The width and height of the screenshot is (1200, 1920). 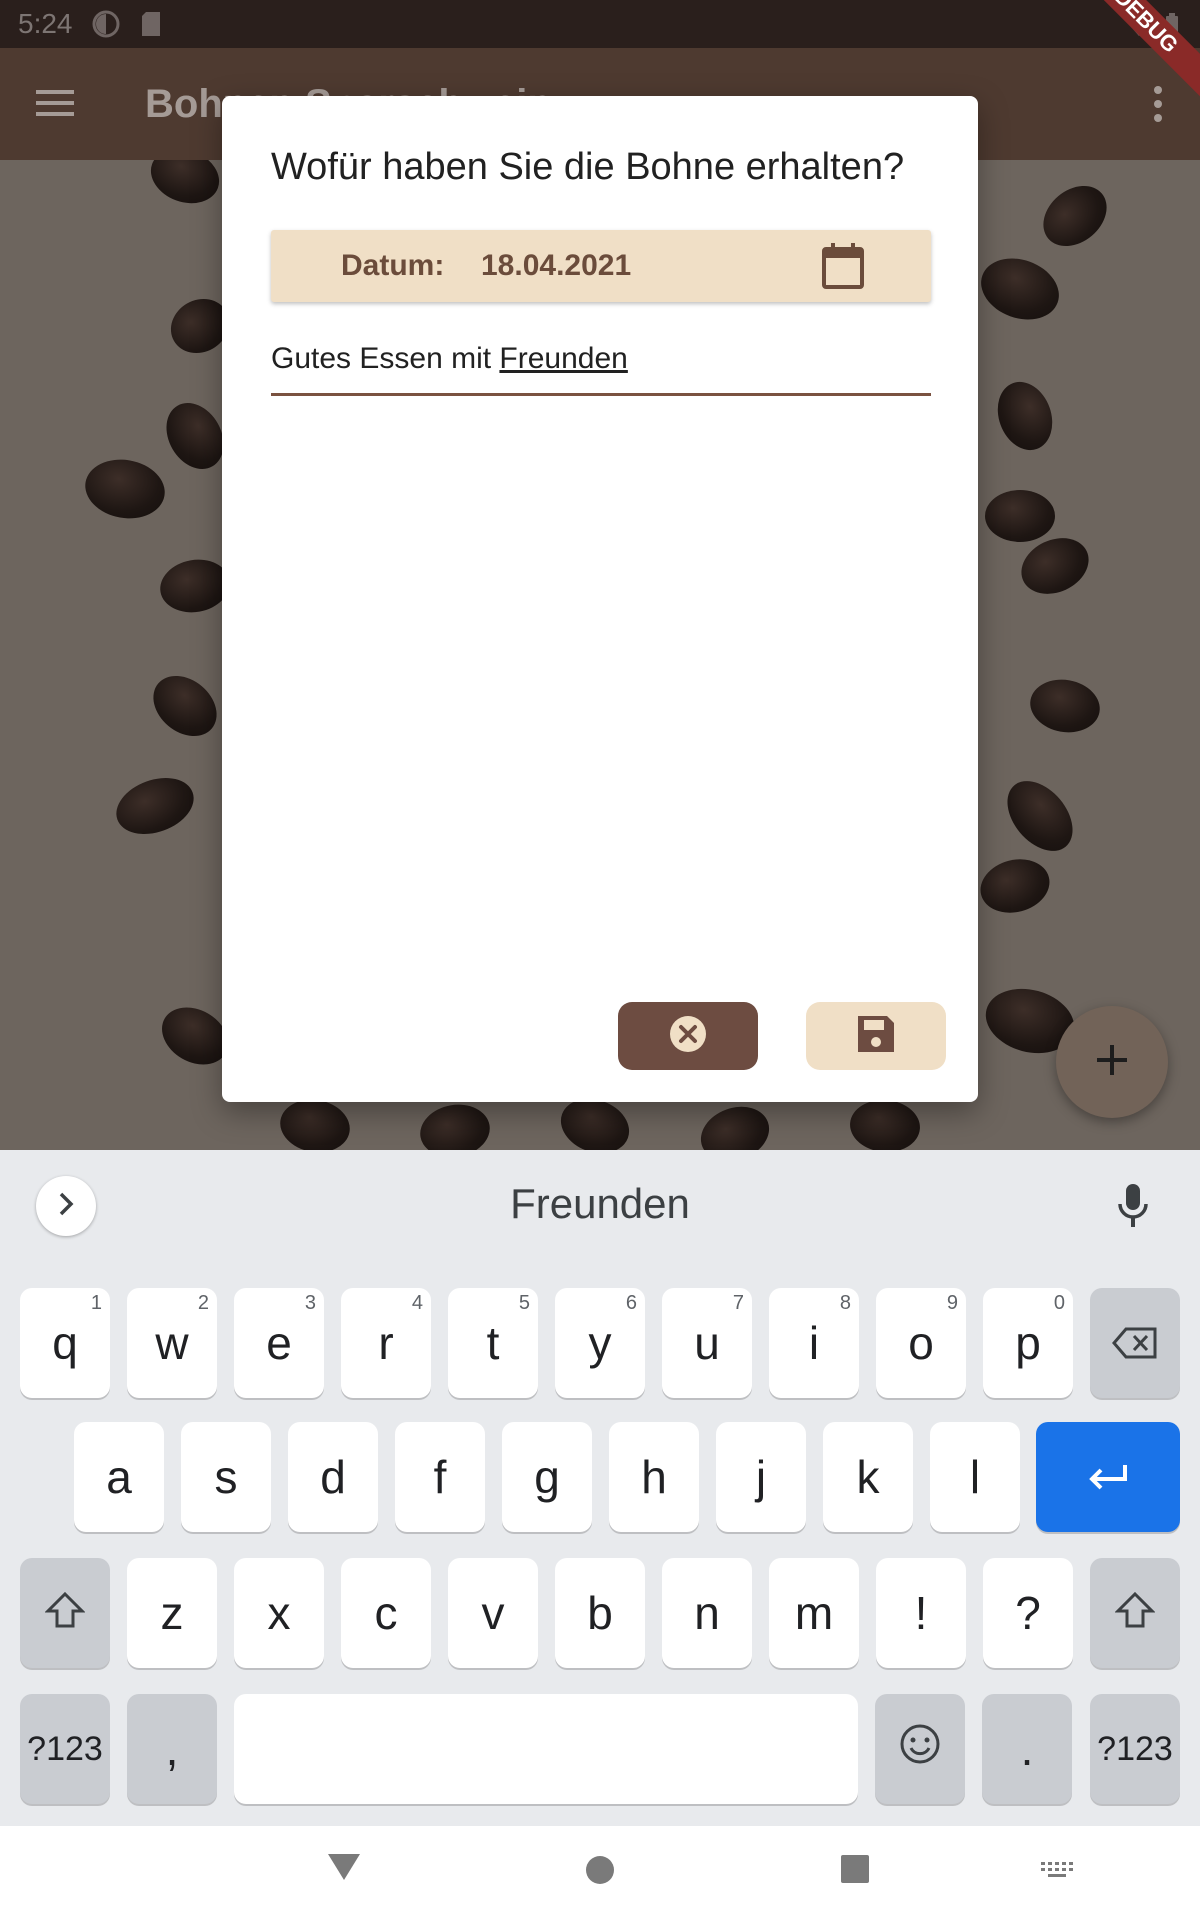 I want to click on key-number-hint: 5, so click(x=524, y=1303).